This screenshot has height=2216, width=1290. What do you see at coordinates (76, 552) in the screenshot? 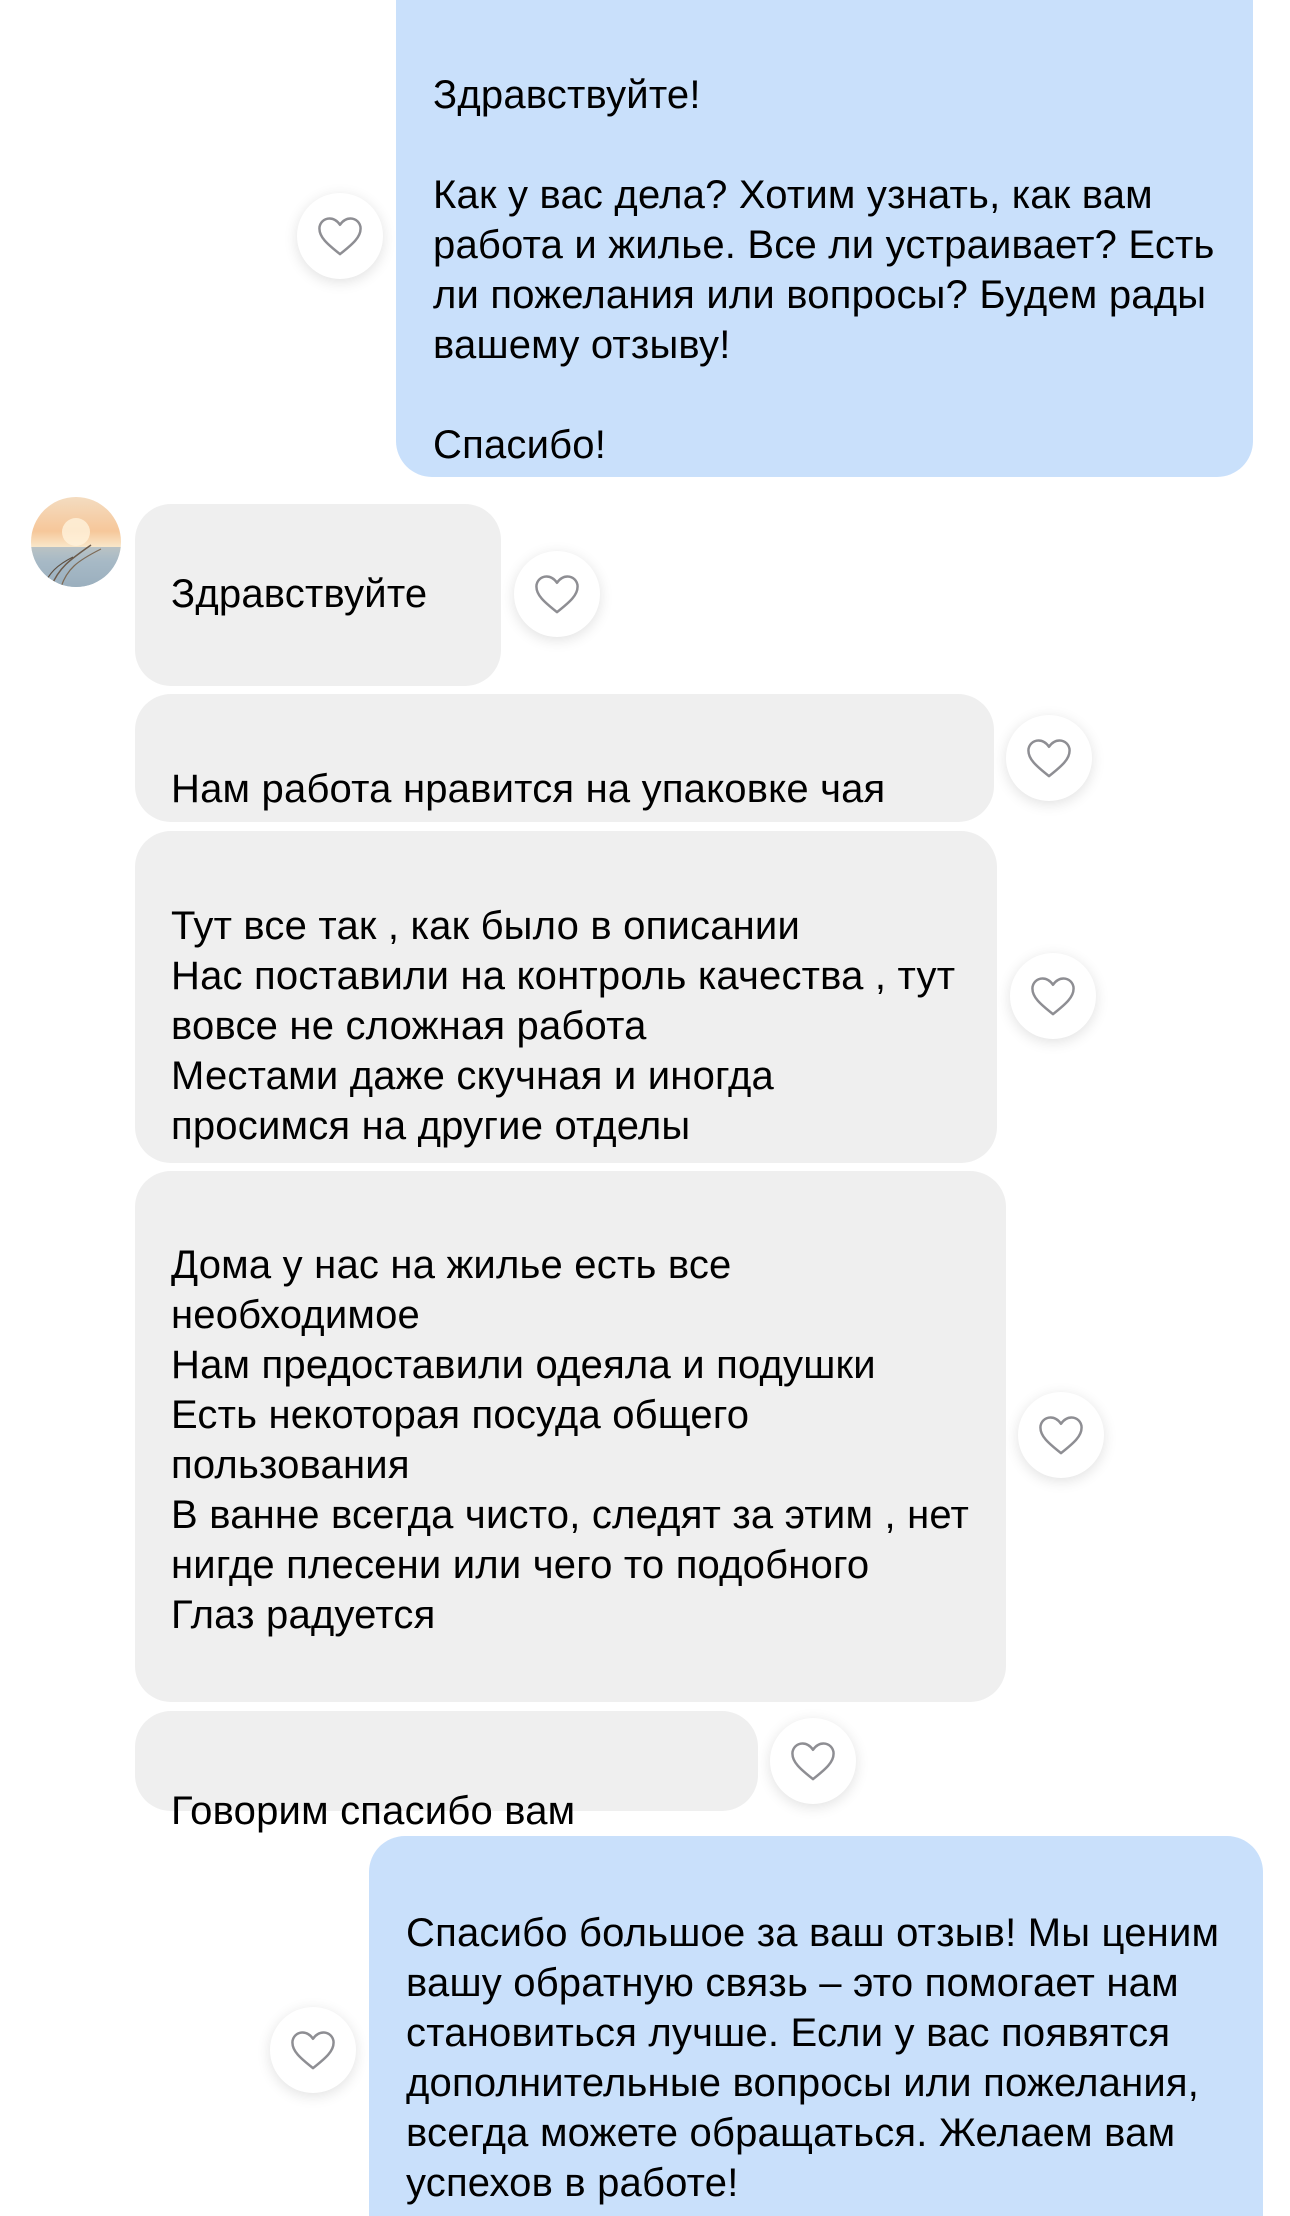
I see `avatar-image` at bounding box center [76, 552].